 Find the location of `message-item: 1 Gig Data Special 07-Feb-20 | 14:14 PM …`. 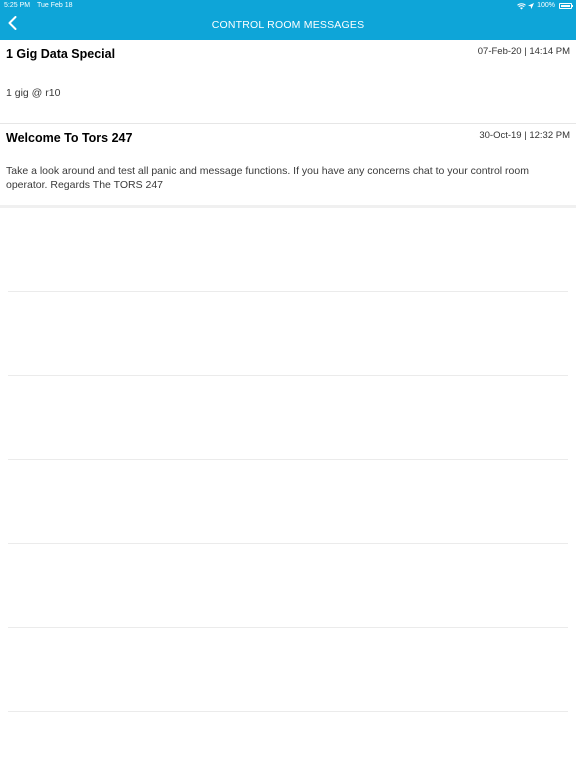

message-item: 1 Gig Data Special 07-Feb-20 | 14:14 PM … is located at coordinates (288, 82).